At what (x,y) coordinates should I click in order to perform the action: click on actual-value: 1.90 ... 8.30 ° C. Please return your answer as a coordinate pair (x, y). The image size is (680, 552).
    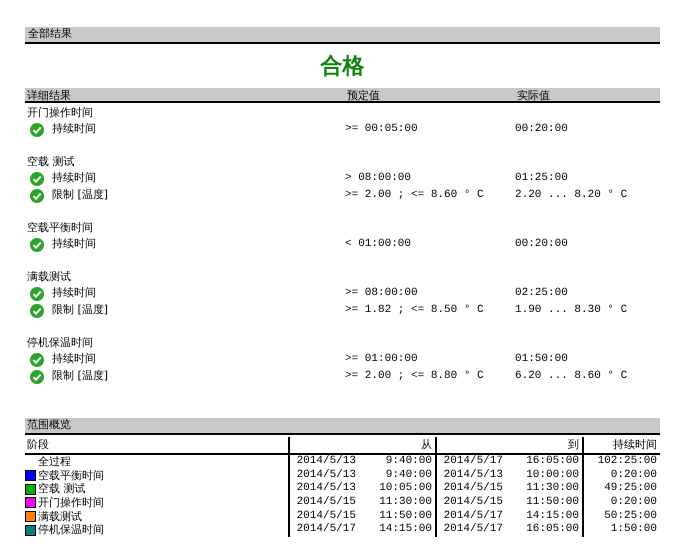
    Looking at the image, I should click on (571, 310).